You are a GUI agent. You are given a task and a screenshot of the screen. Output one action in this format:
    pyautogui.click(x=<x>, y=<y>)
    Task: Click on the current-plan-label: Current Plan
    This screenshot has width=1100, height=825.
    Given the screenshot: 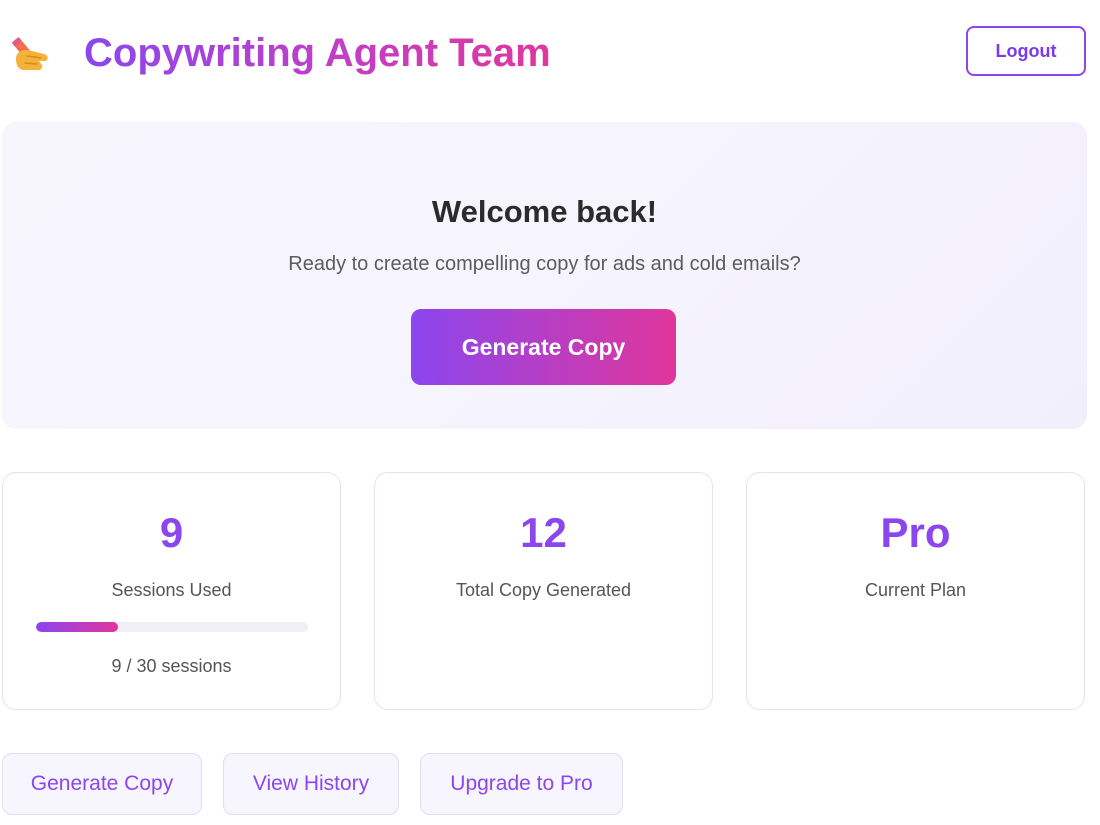 What is the action you would take?
    pyautogui.click(x=915, y=590)
    